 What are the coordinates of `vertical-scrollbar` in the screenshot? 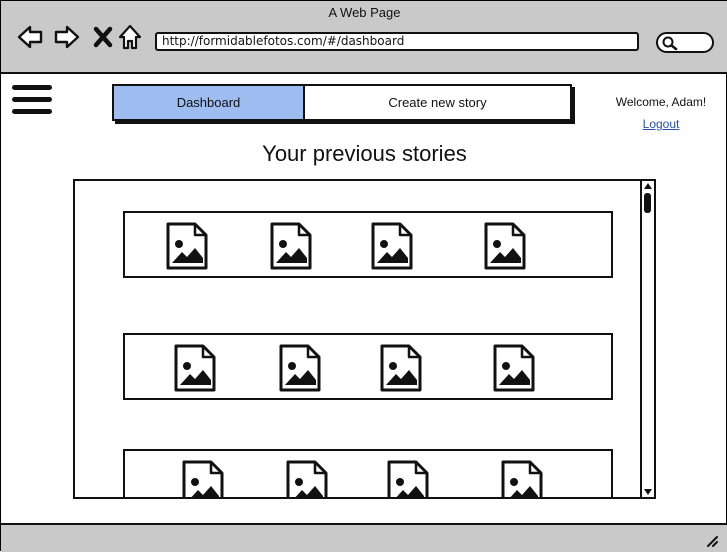 It's located at (647, 339).